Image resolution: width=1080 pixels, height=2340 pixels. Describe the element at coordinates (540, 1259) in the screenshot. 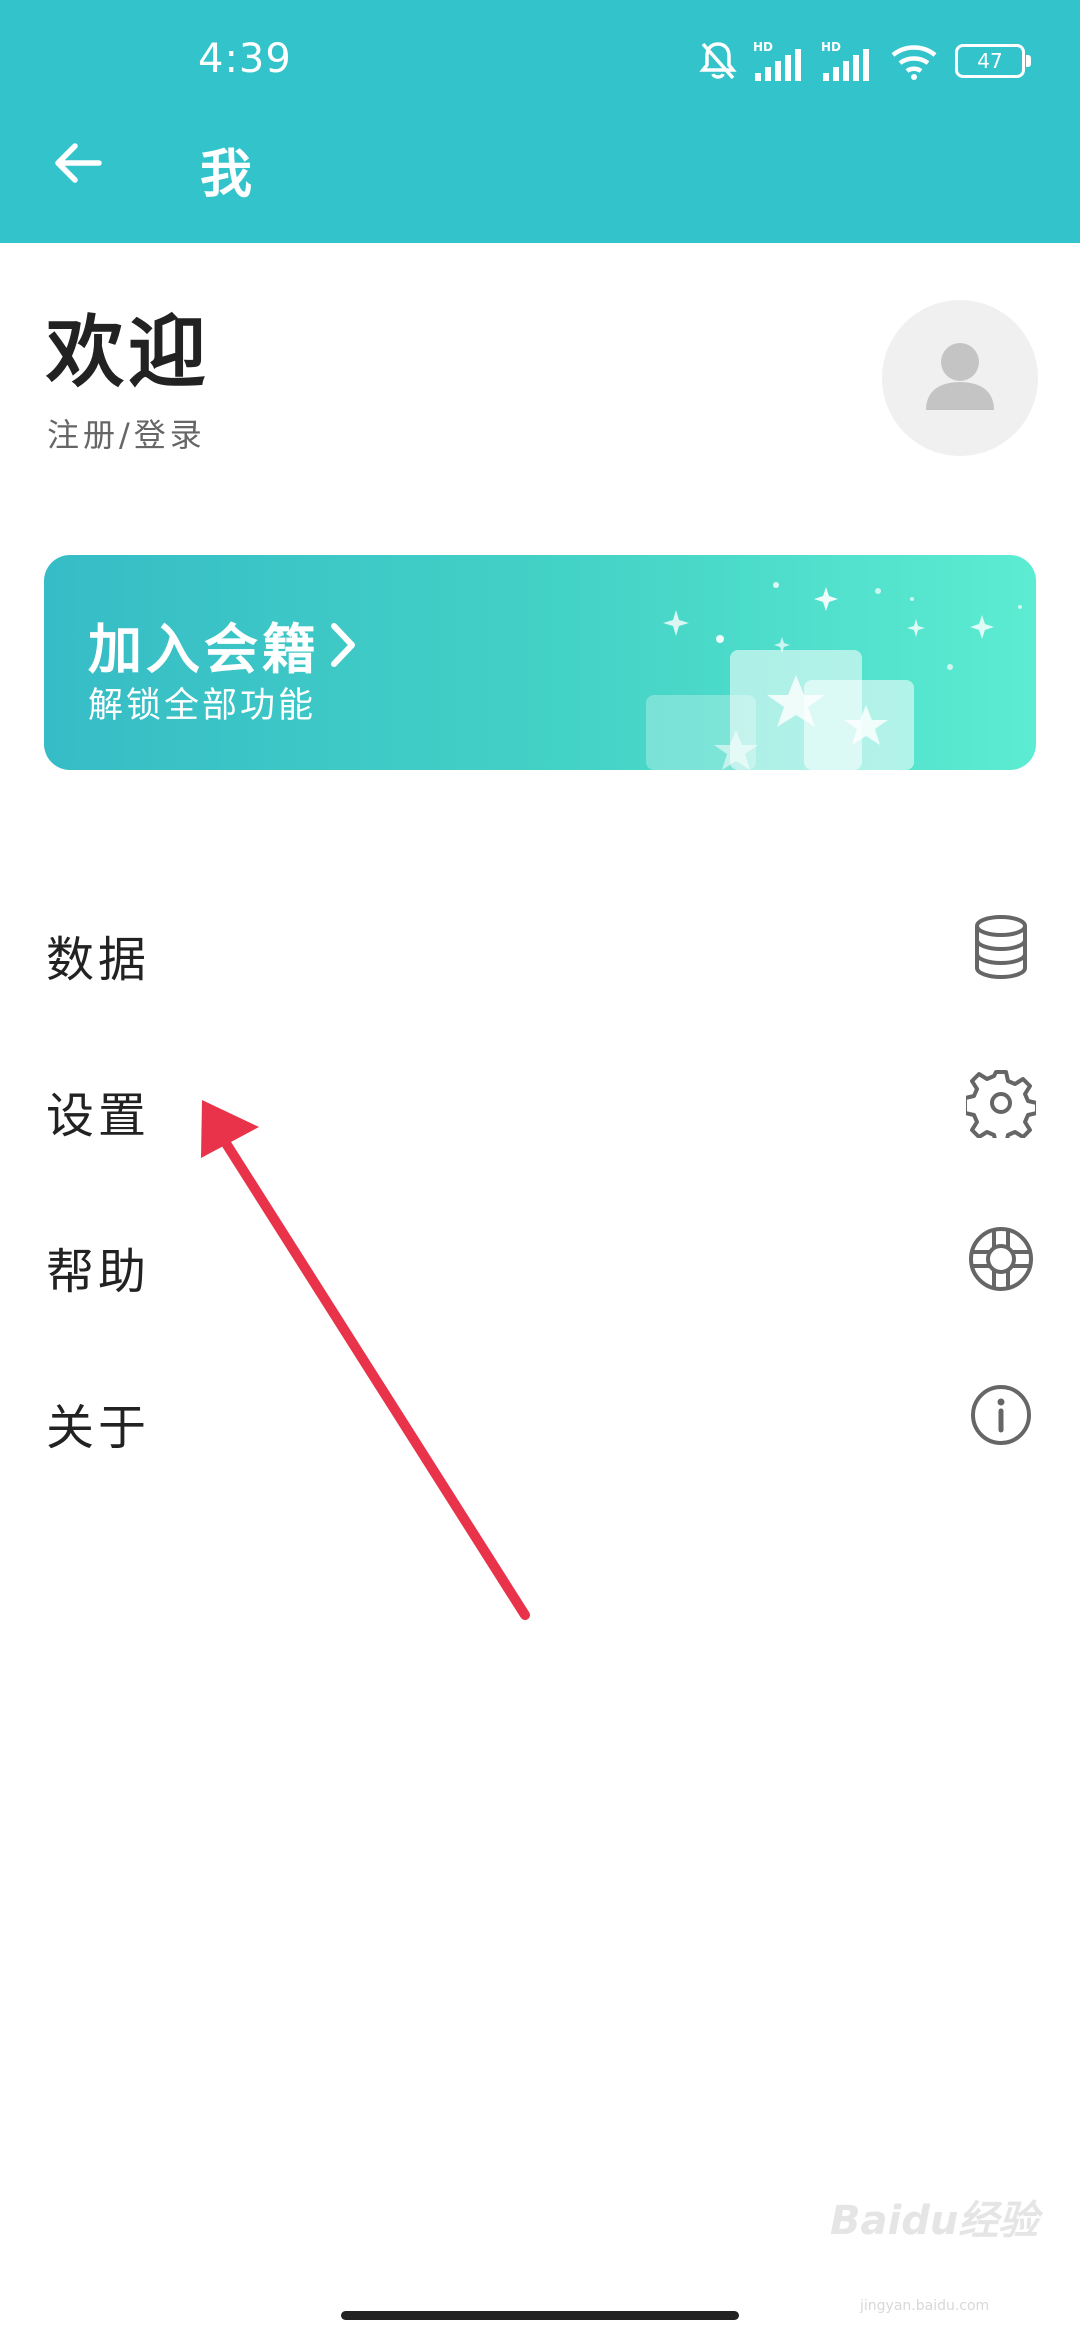

I see `menu-item-help: 帮助` at that location.